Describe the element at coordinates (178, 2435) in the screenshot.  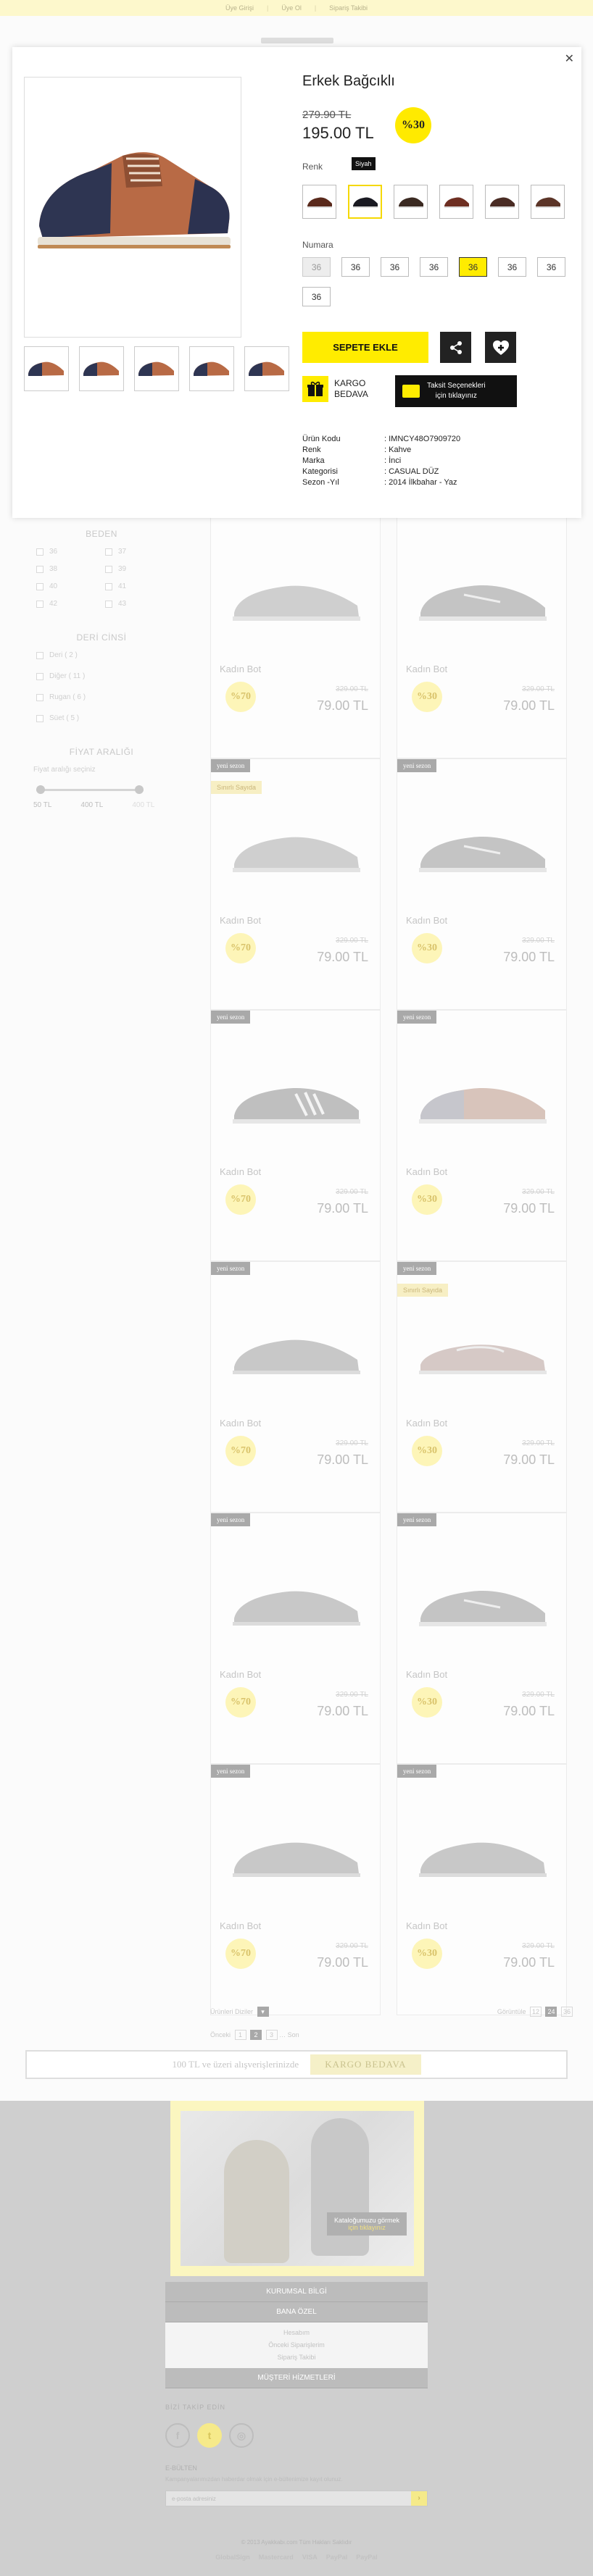
I see `facebook-icon: f` at that location.